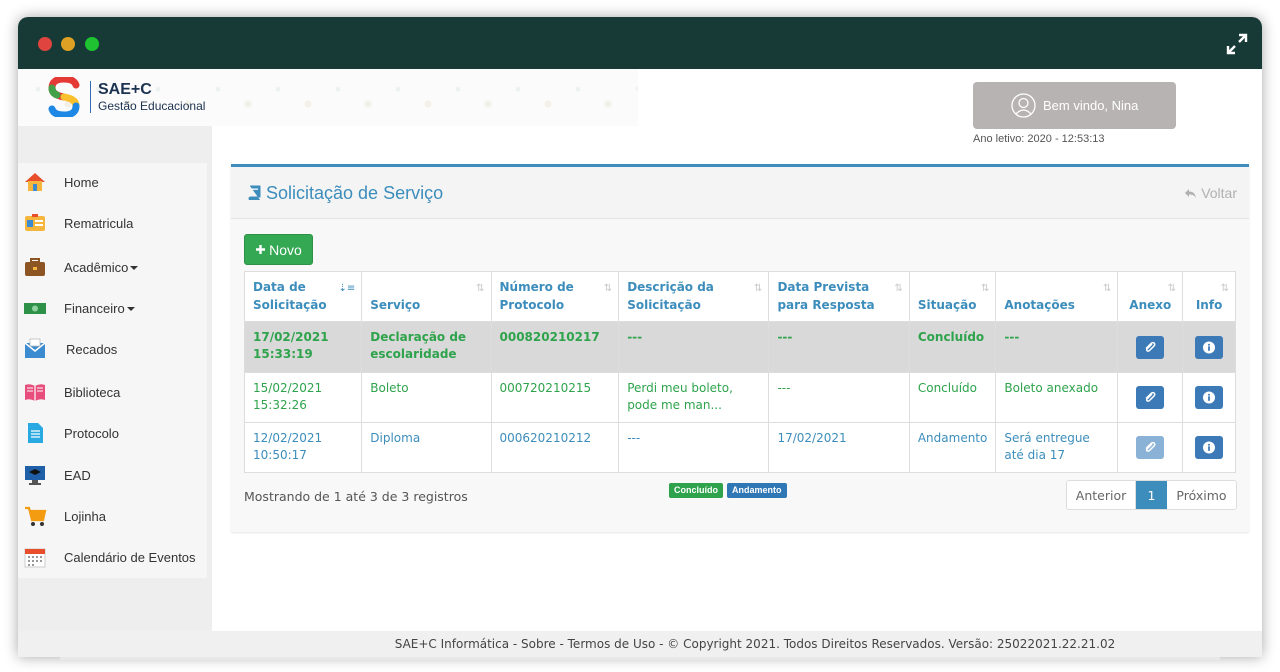 Image resolution: width=1280 pixels, height=672 pixels. I want to click on sidebar-item-ead: EAD, so click(112, 475).